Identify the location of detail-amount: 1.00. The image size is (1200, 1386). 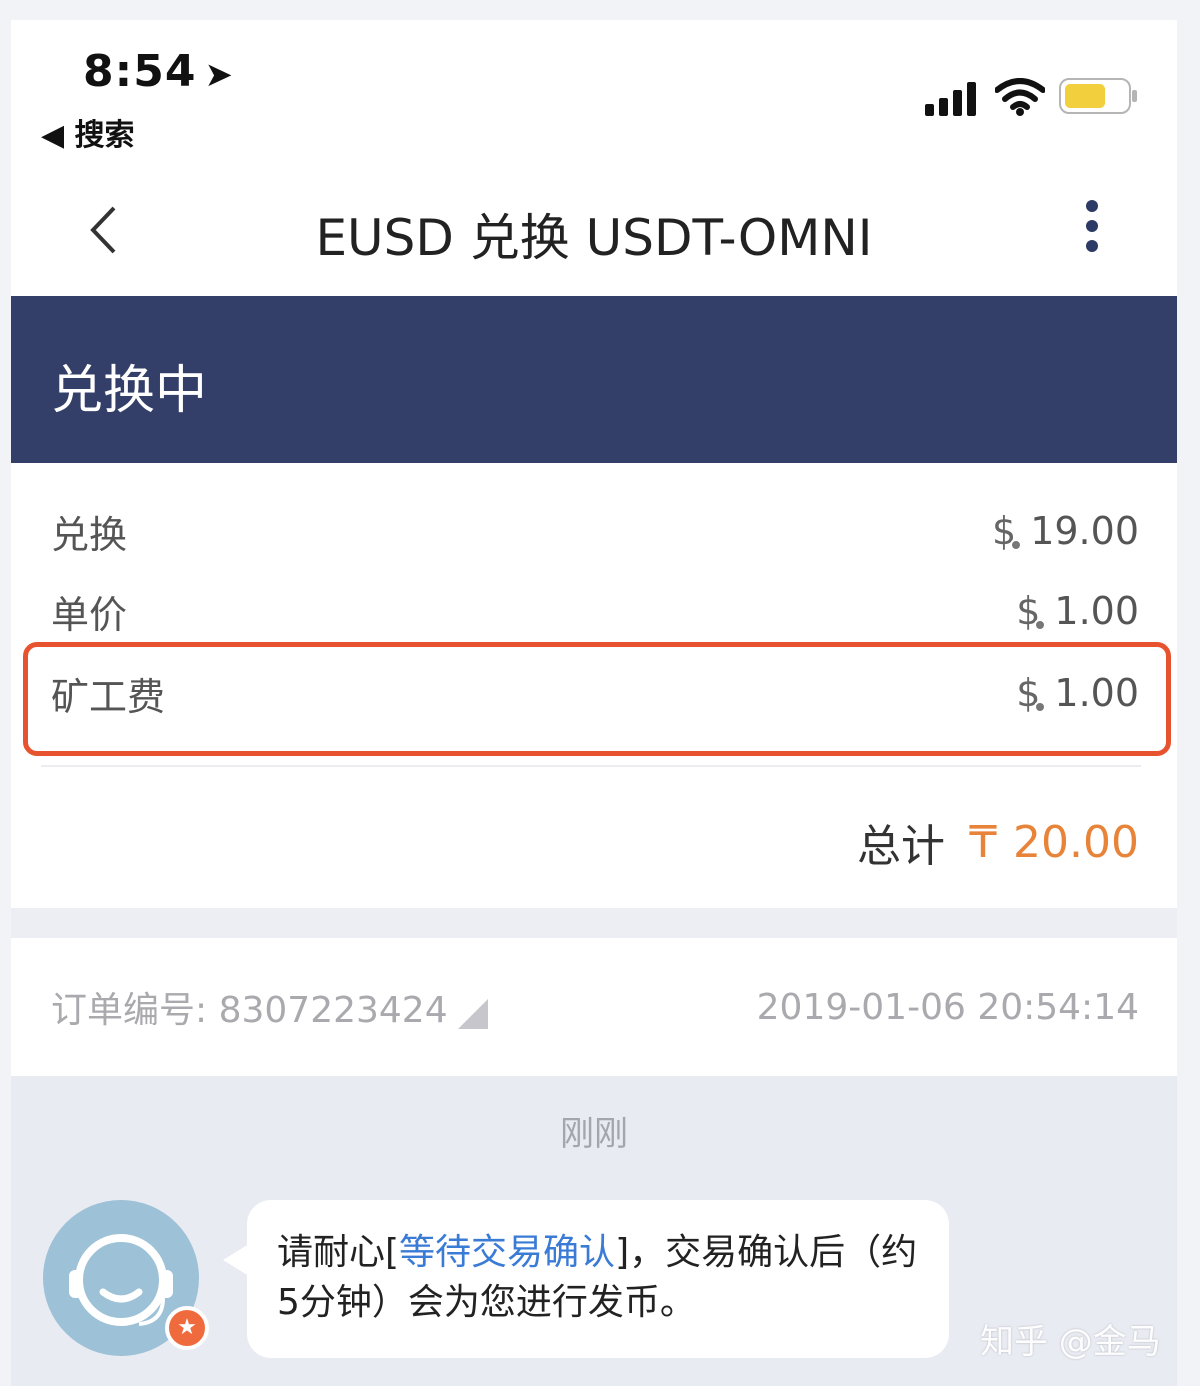
(1096, 611).